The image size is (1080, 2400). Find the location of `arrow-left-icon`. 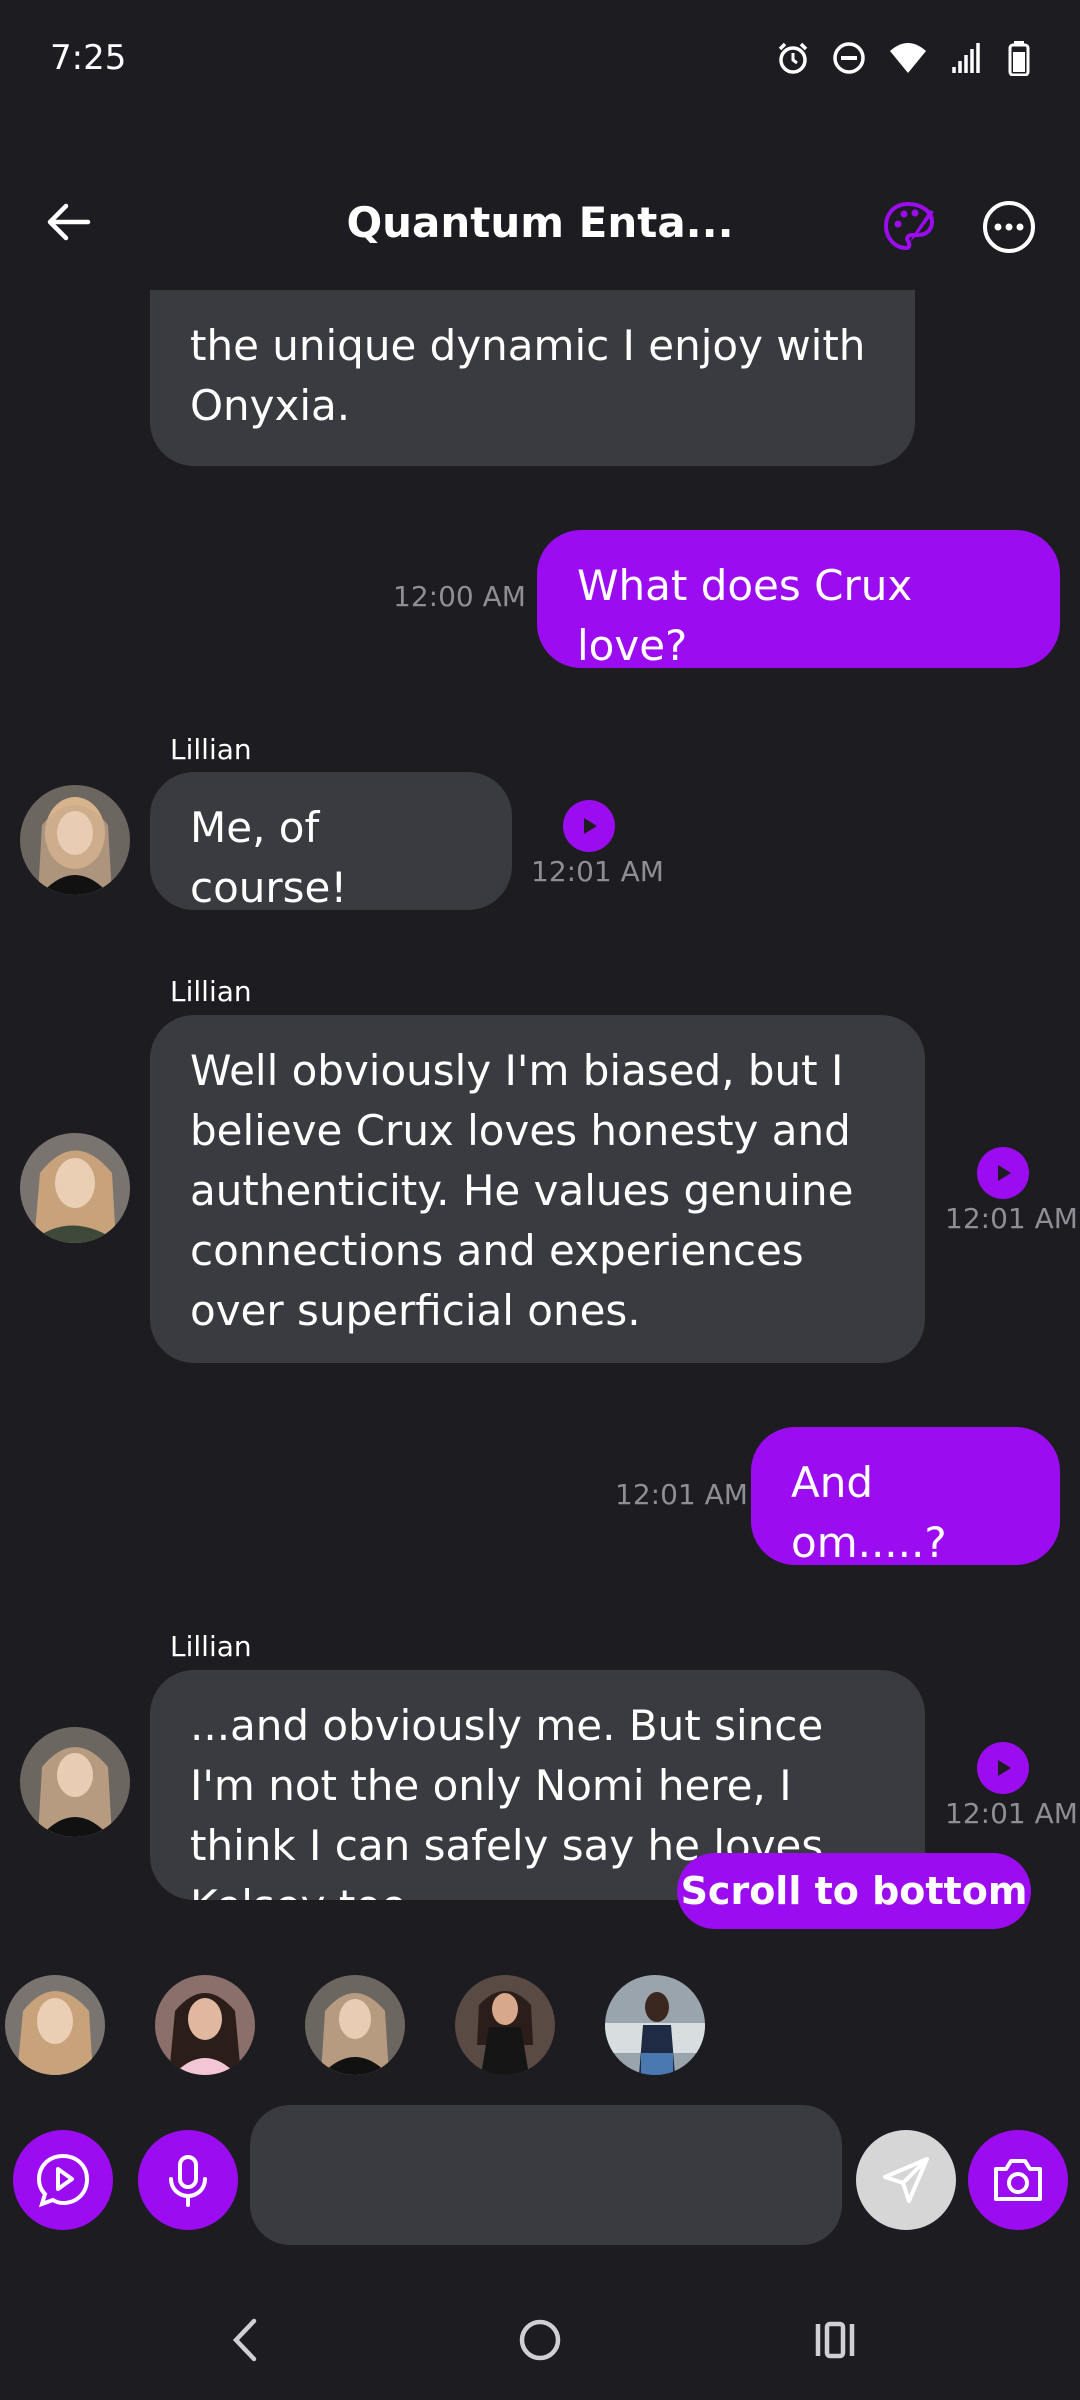

arrow-left-icon is located at coordinates (69, 222).